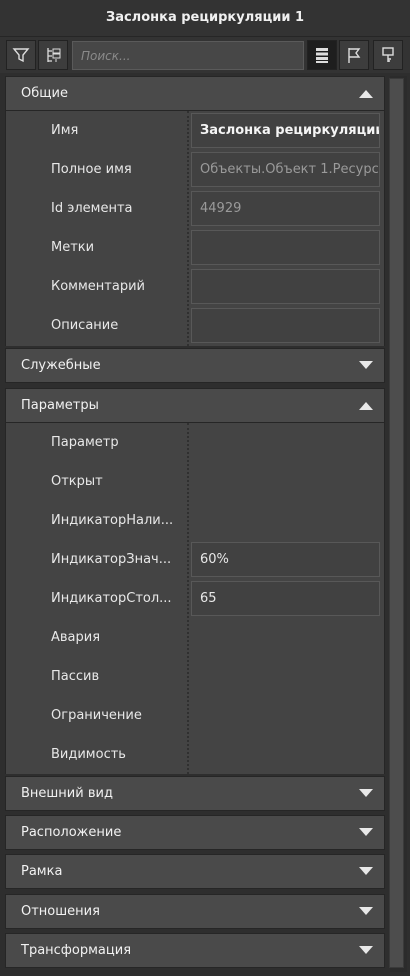 The image size is (410, 976). What do you see at coordinates (60, 405) in the screenshot?
I see `section-label: Параметры` at bounding box center [60, 405].